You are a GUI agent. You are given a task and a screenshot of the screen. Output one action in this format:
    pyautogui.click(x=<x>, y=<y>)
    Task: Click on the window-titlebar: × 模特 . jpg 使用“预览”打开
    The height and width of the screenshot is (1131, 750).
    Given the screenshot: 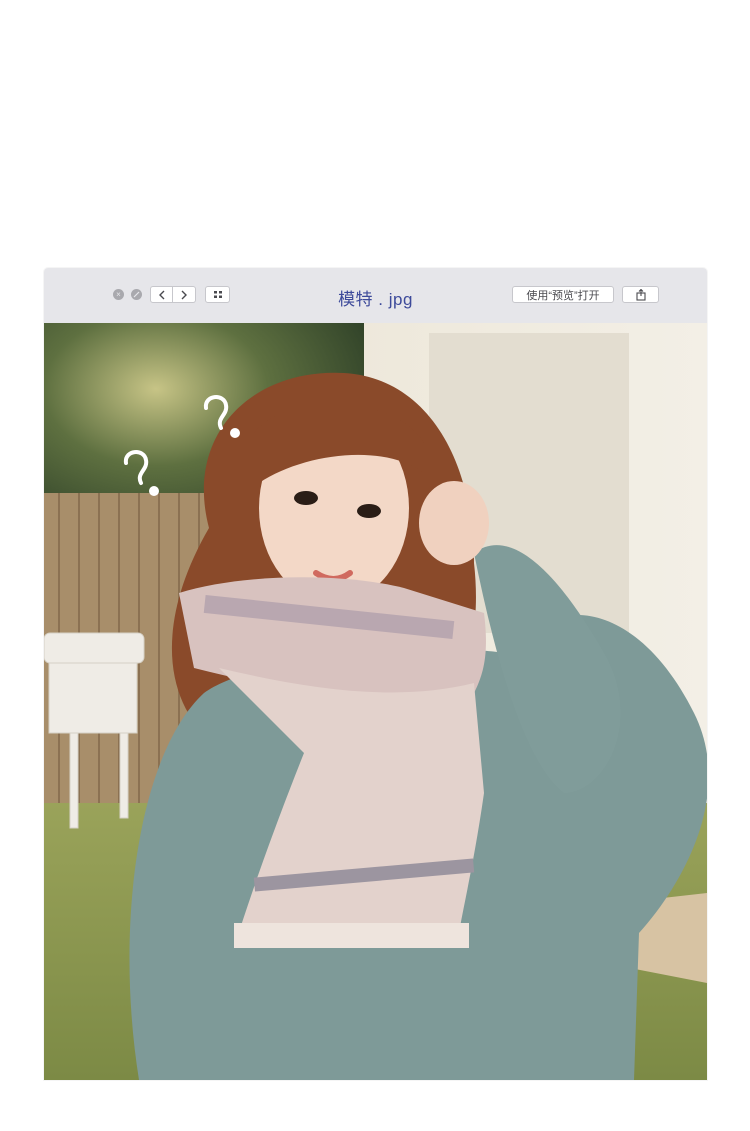 What is the action you would take?
    pyautogui.click(x=375, y=296)
    